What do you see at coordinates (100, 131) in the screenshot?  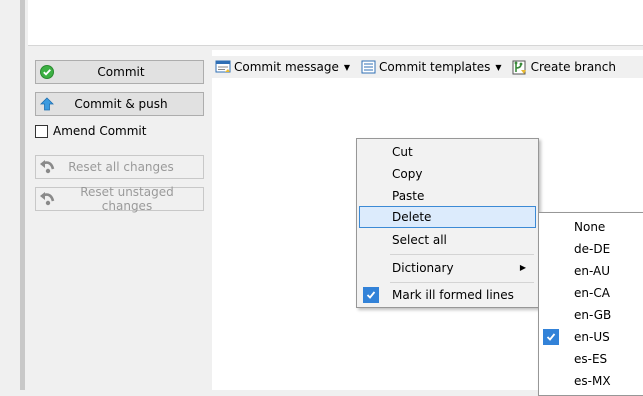 I see `amend-commit-label: Amend Commit` at bounding box center [100, 131].